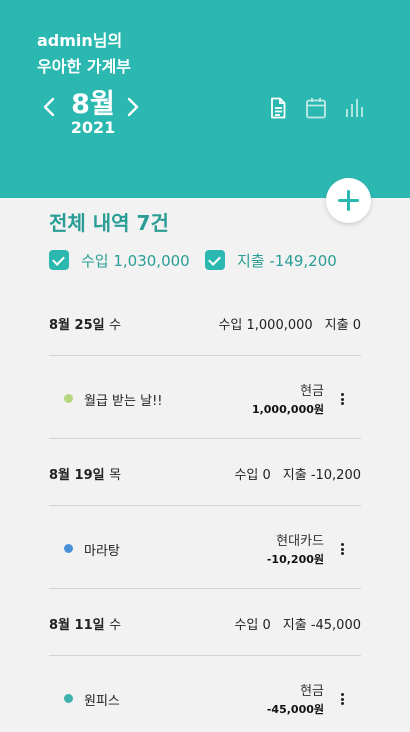 This screenshot has width=410, height=732. I want to click on month-navigator: 8월 2021, so click(93, 110).